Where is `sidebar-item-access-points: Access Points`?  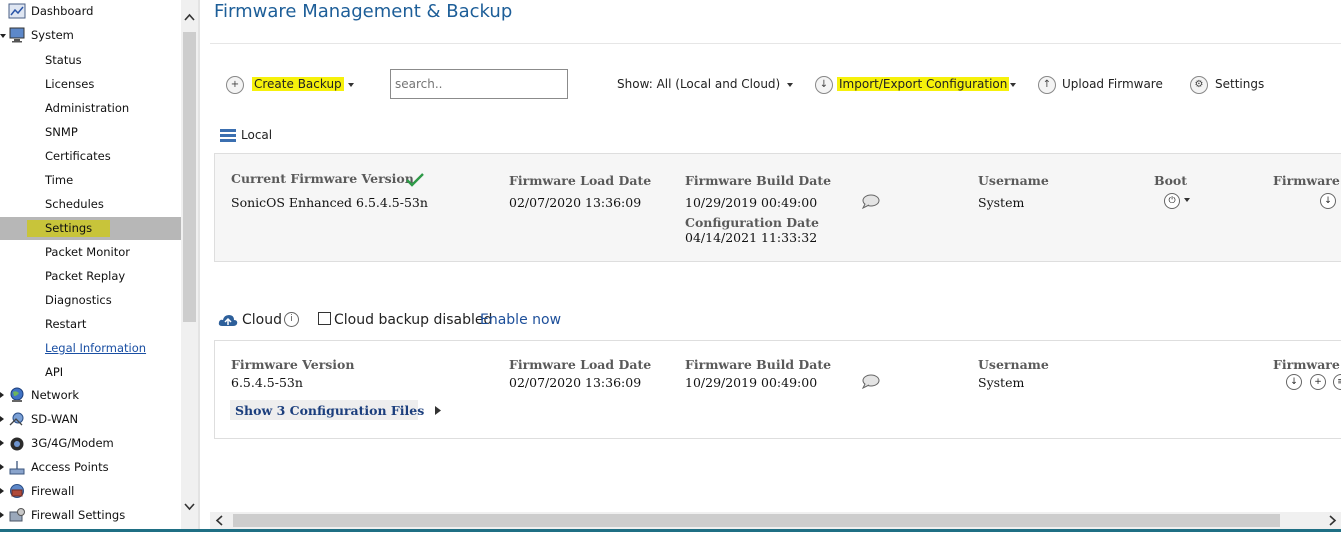
sidebar-item-access-points: Access Points is located at coordinates (70, 467).